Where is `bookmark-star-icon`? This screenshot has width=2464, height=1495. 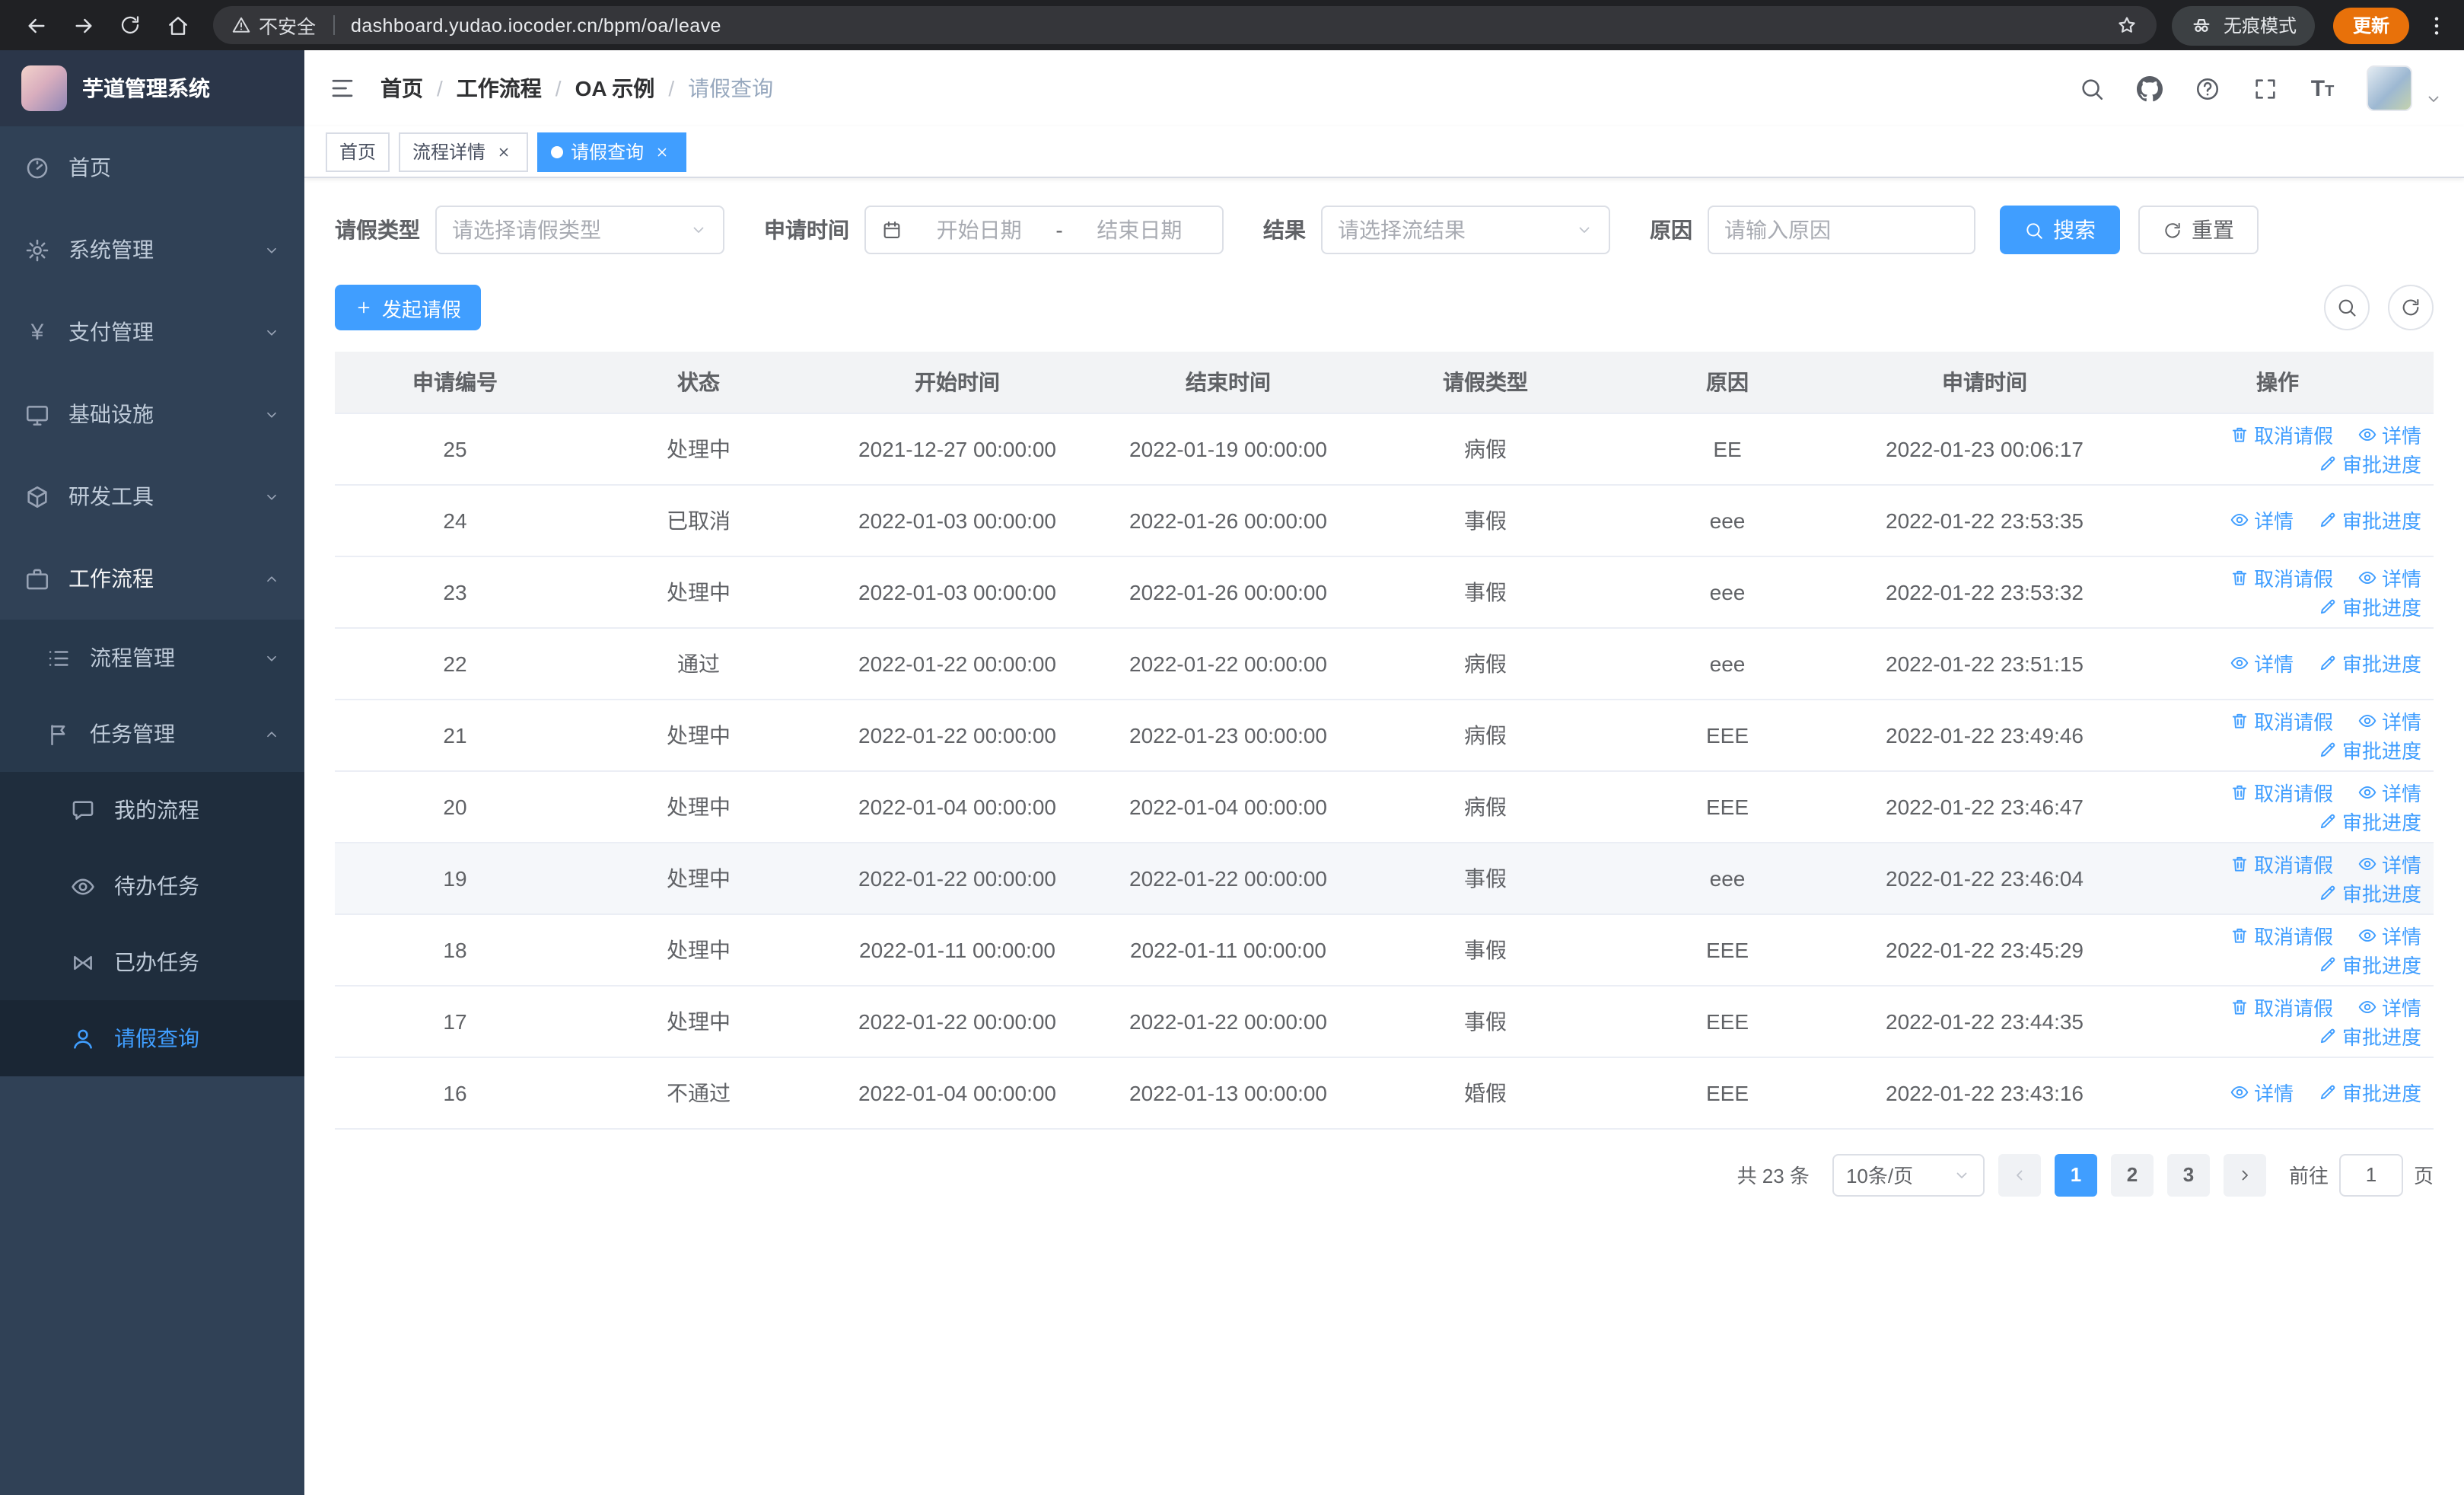
bookmark-star-icon is located at coordinates (2126, 26).